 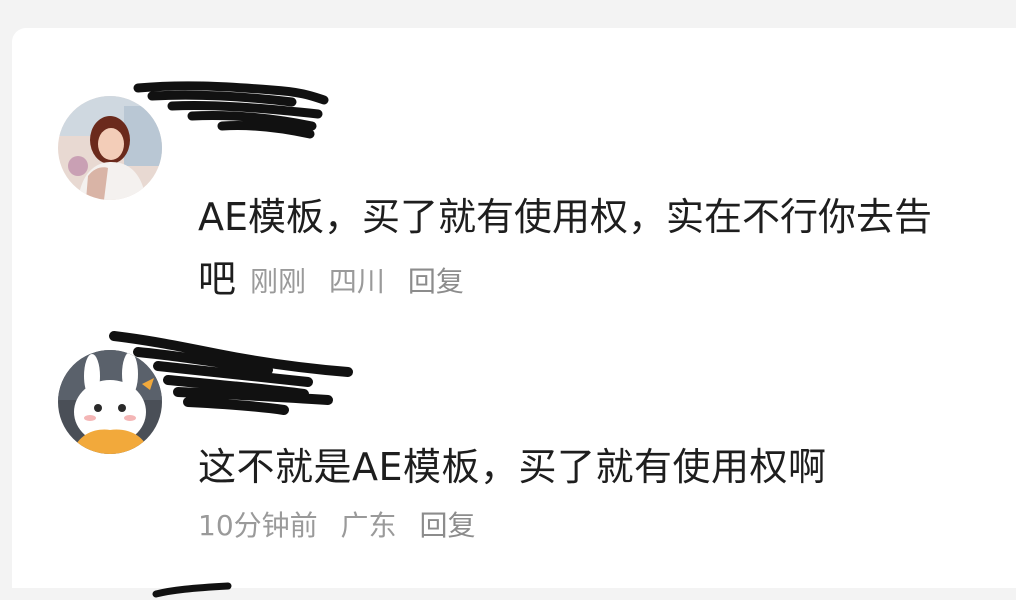 What do you see at coordinates (512, 467) in the screenshot?
I see `comment-text: 这不就是AE模板，买了就有使用权啊` at bounding box center [512, 467].